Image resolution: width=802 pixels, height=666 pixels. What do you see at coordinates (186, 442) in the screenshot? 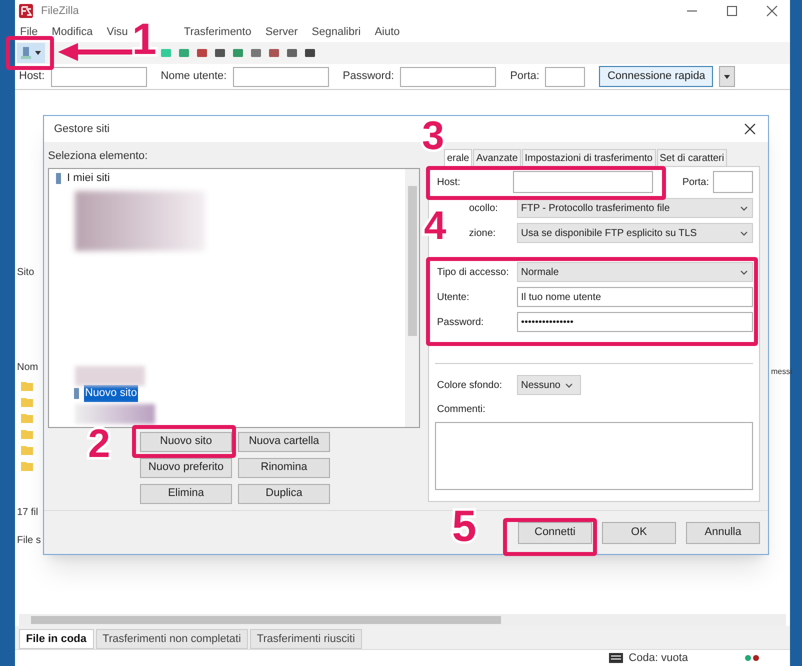
I see `site-action-button: Nuovo sito` at bounding box center [186, 442].